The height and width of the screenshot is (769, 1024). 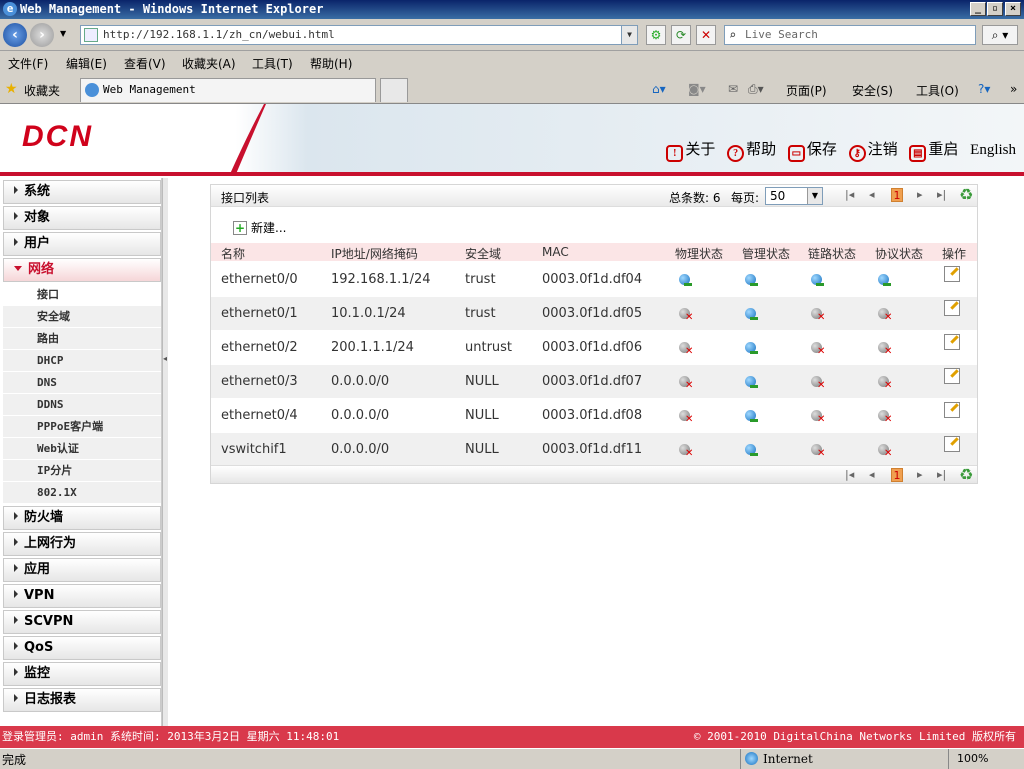 I want to click on col-zone: 安全域, so click(x=483, y=253).